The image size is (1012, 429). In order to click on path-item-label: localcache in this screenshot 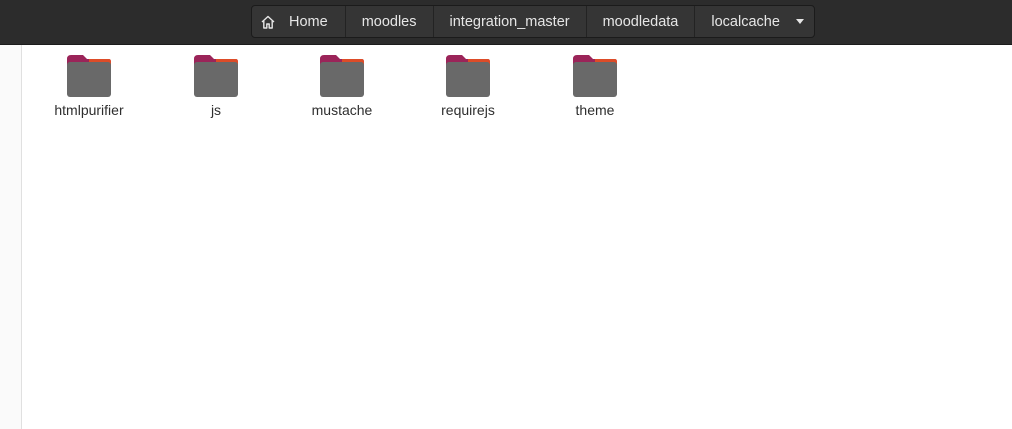, I will do `click(745, 21)`.